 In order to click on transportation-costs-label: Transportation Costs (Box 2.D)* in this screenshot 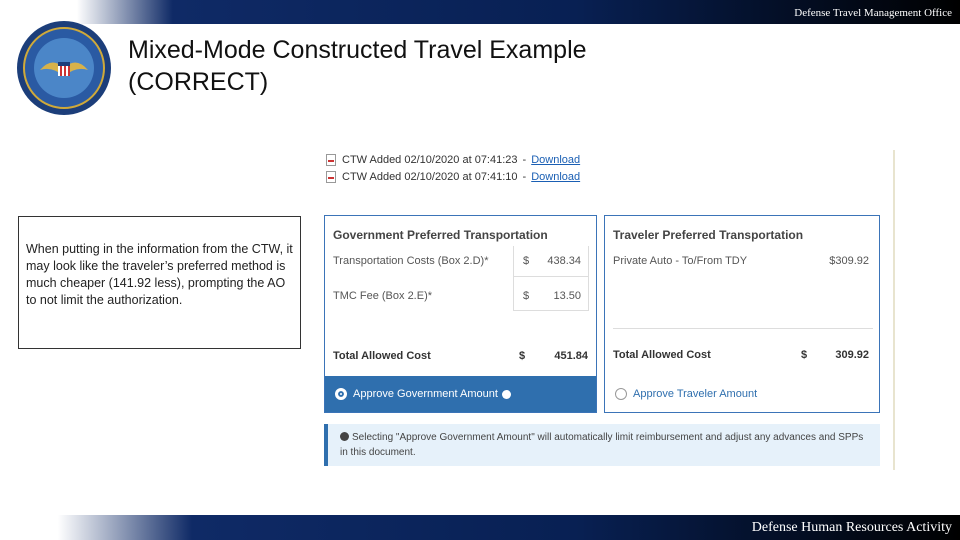, I will do `click(411, 261)`.